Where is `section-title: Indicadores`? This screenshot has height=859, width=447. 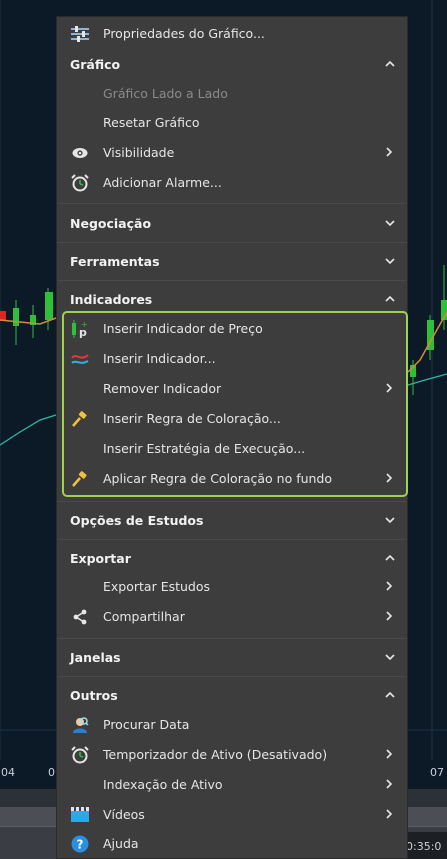 section-title: Indicadores is located at coordinates (111, 299).